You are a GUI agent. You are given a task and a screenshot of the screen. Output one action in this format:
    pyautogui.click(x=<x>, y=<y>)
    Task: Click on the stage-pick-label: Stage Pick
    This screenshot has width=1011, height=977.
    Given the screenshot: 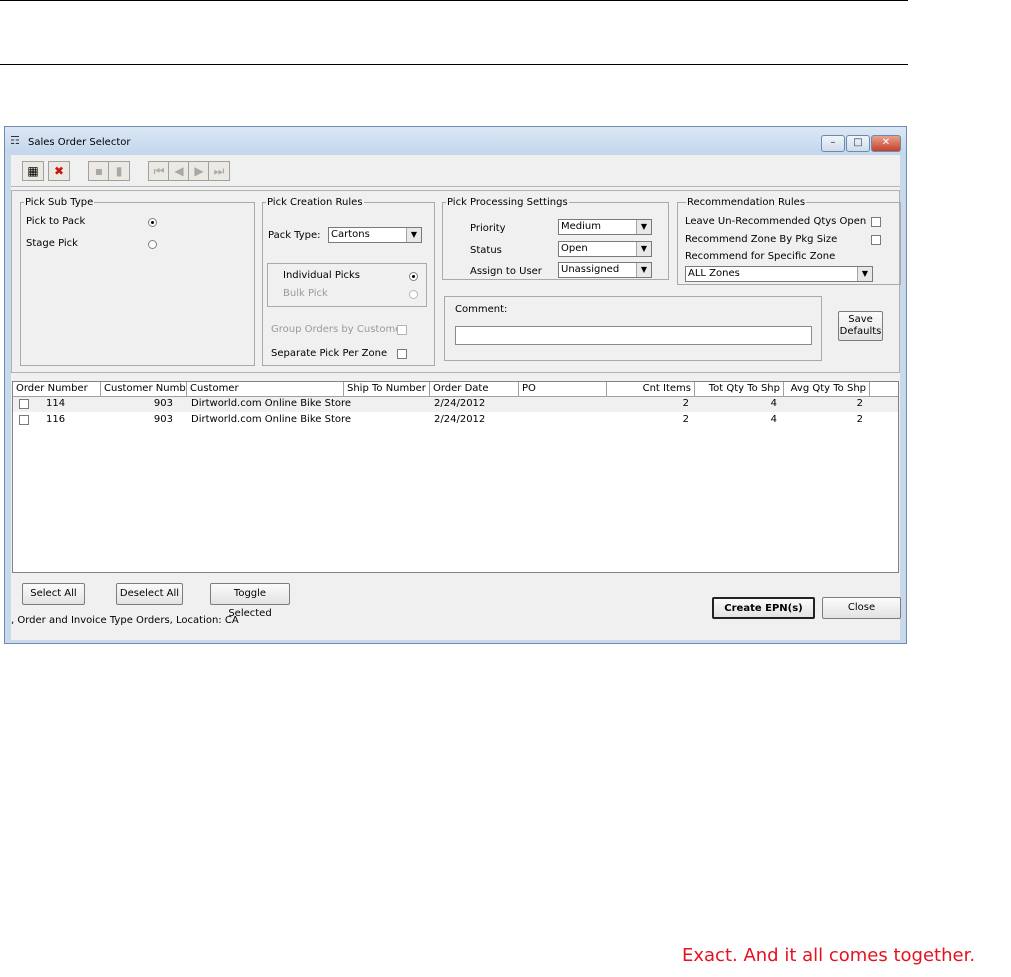 What is the action you would take?
    pyautogui.click(x=52, y=243)
    